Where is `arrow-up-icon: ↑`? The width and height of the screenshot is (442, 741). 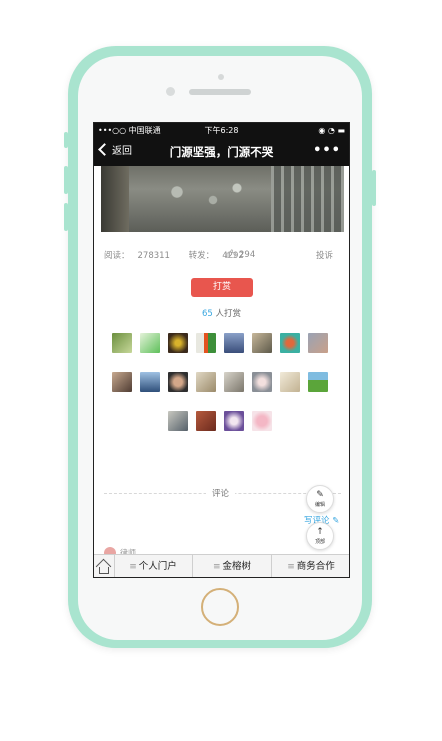
arrow-up-icon: ↑ is located at coordinates (320, 532).